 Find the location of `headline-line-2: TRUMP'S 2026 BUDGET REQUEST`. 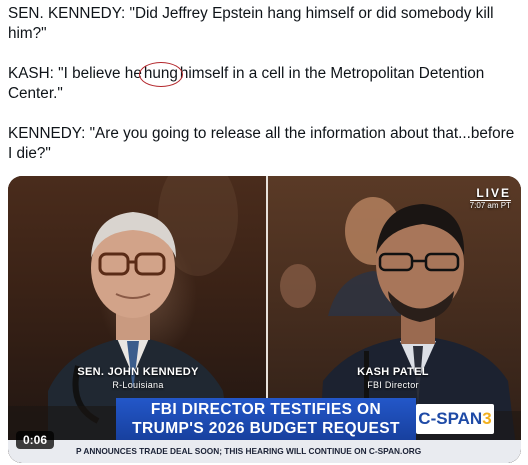

headline-line-2: TRUMP'S 2026 BUDGET REQUEST is located at coordinates (266, 428).